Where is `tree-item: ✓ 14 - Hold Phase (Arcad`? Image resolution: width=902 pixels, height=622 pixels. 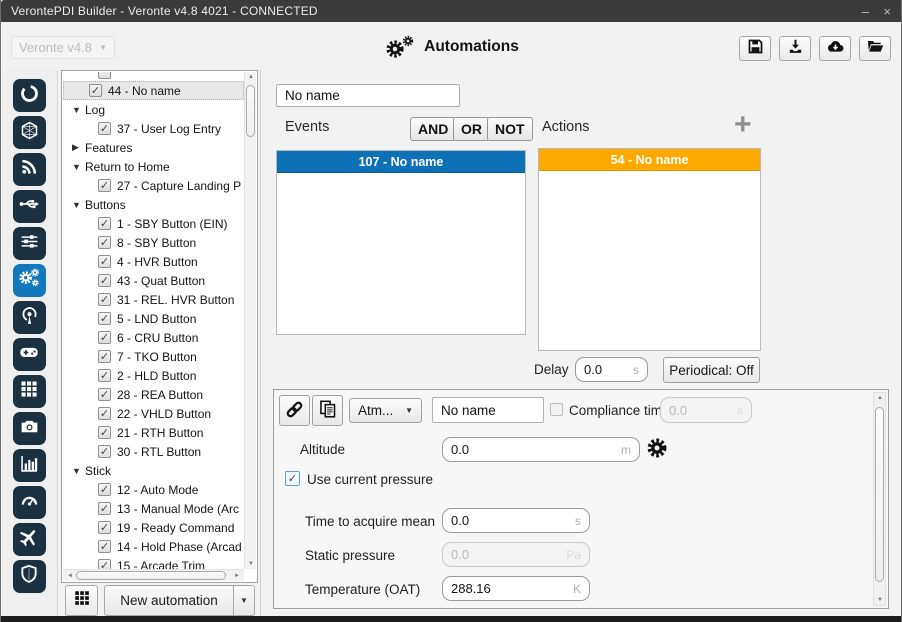 tree-item: ✓ 14 - Hold Phase (Arcad is located at coordinates (153, 546).